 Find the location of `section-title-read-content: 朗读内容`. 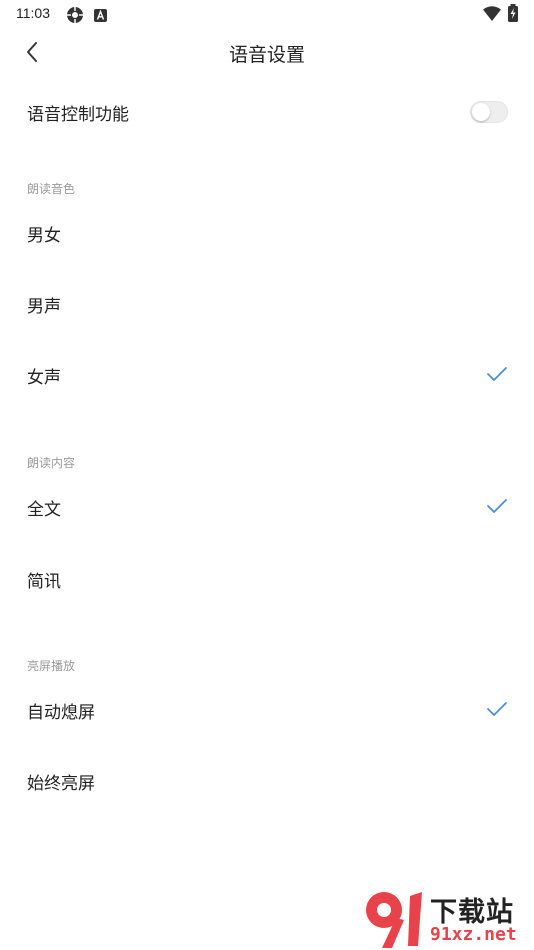

section-title-read-content: 朗读内容 is located at coordinates (51, 463).